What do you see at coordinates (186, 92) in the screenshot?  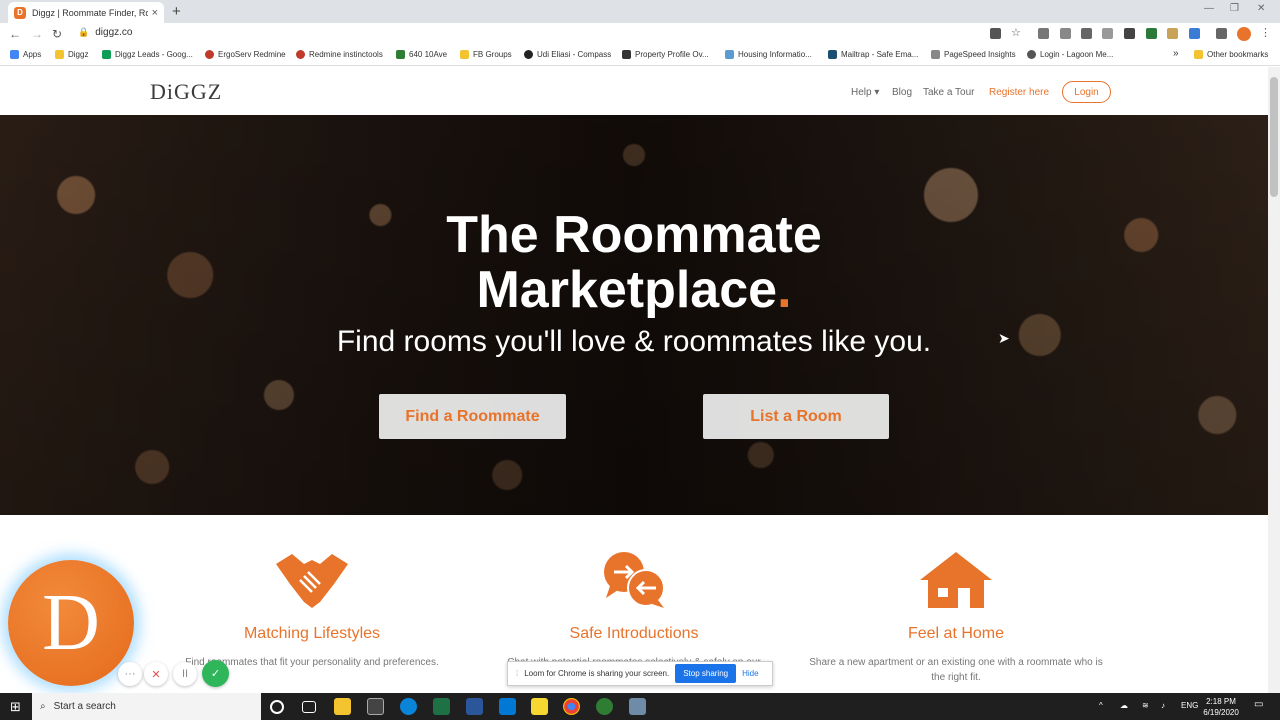 I see `diggz-logo: DiGGZ` at bounding box center [186, 92].